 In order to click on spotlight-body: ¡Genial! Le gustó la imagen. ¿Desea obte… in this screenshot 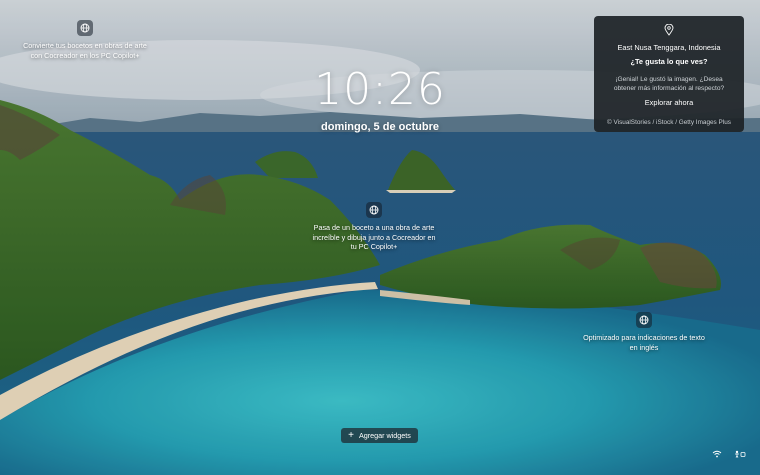, I will do `click(669, 84)`.